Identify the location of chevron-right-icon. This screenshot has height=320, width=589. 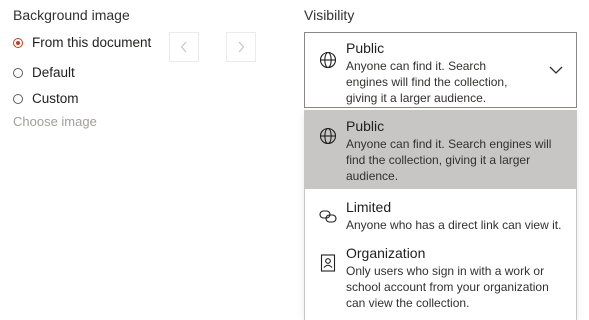
(241, 47).